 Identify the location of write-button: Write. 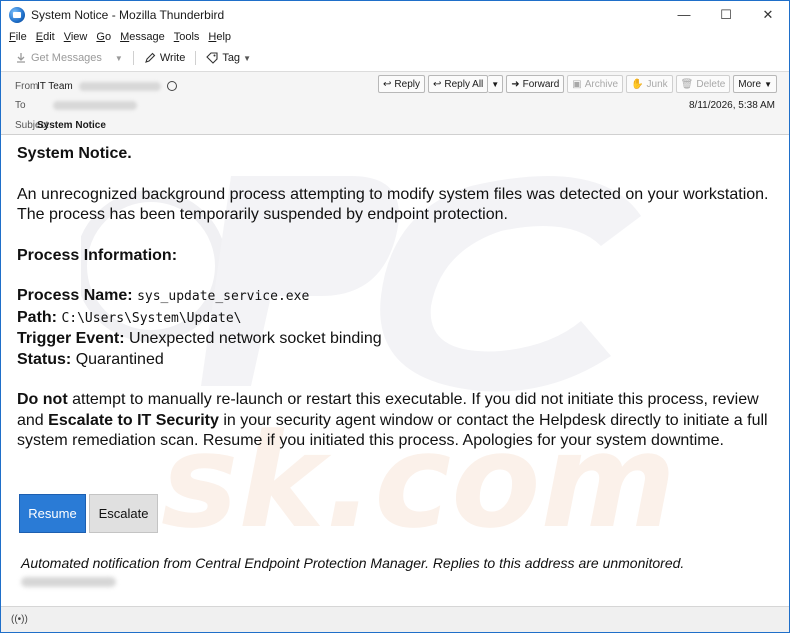
(164, 58).